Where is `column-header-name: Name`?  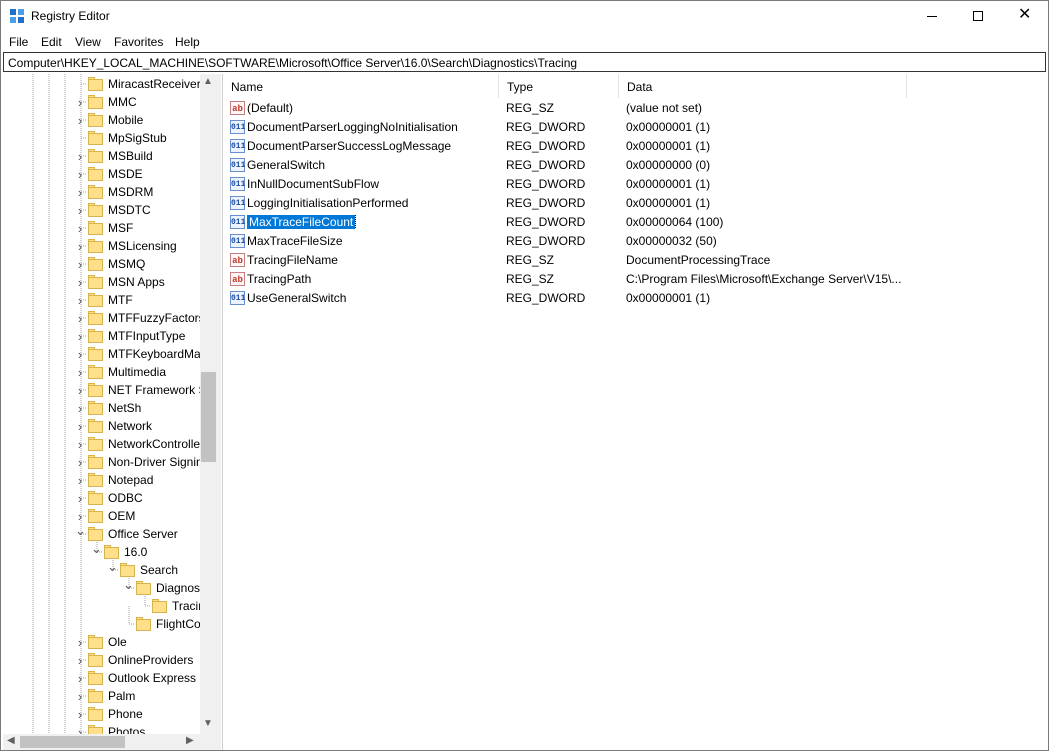
column-header-name: Name is located at coordinates (361, 86).